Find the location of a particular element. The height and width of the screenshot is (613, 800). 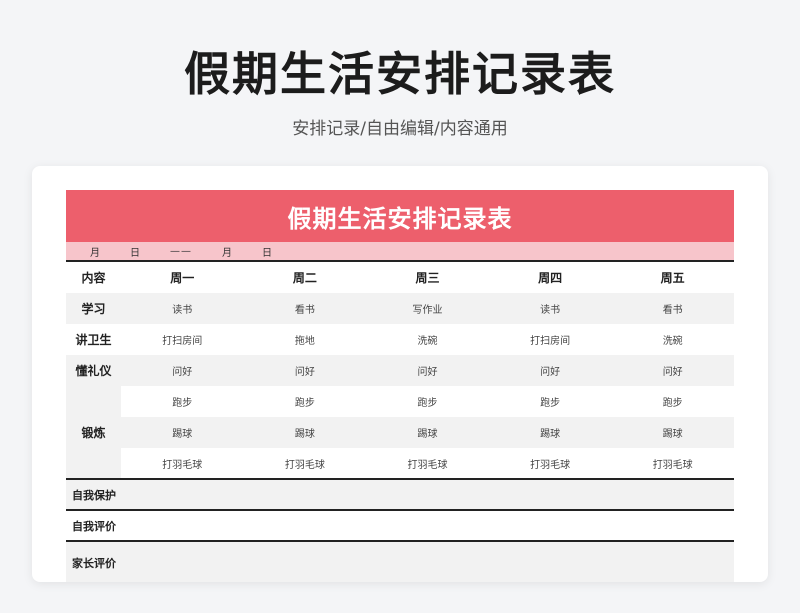

header-day: 周五 is located at coordinates (672, 278).